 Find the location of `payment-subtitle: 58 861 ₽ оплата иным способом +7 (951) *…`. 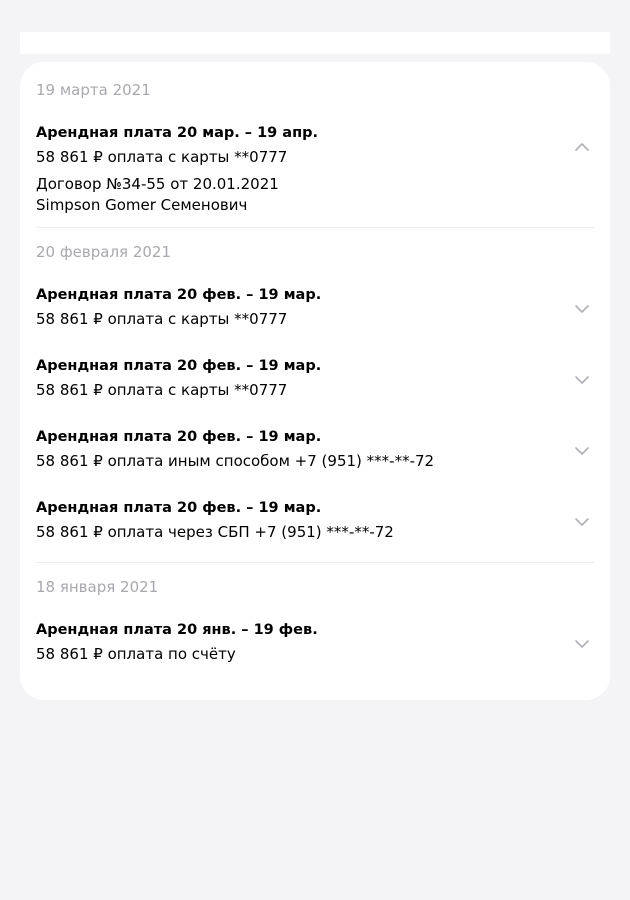

payment-subtitle: 58 861 ₽ оплата иным способом +7 (951) *… is located at coordinates (235, 461).